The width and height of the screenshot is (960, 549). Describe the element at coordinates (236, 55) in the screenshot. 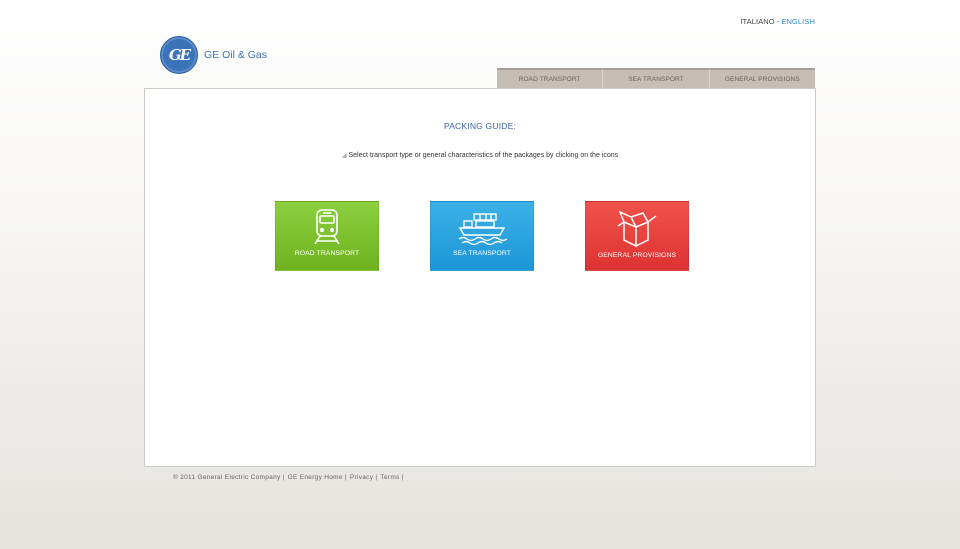

I see `logo-text: GE Oil & Gas` at that location.